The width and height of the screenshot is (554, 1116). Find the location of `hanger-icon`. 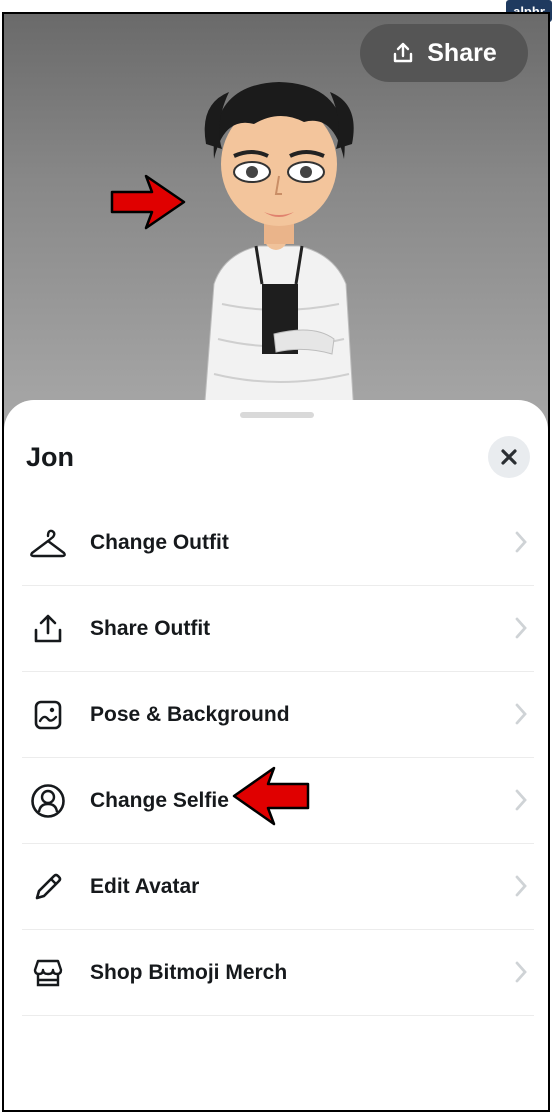

hanger-icon is located at coordinates (48, 543).